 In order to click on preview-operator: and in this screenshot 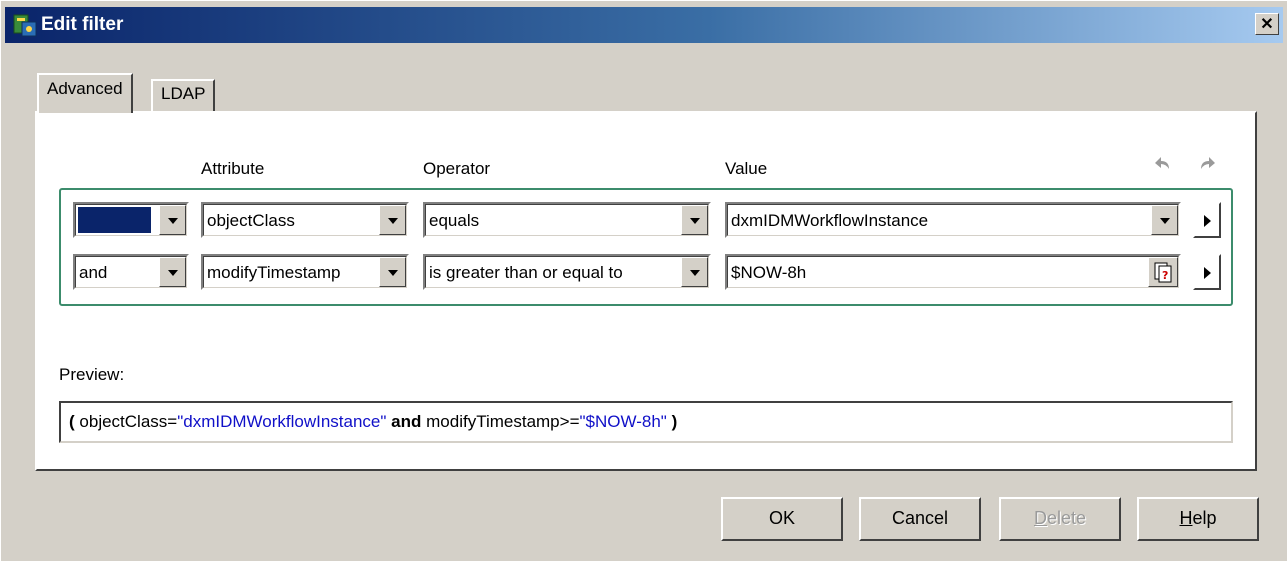, I will do `click(406, 421)`.